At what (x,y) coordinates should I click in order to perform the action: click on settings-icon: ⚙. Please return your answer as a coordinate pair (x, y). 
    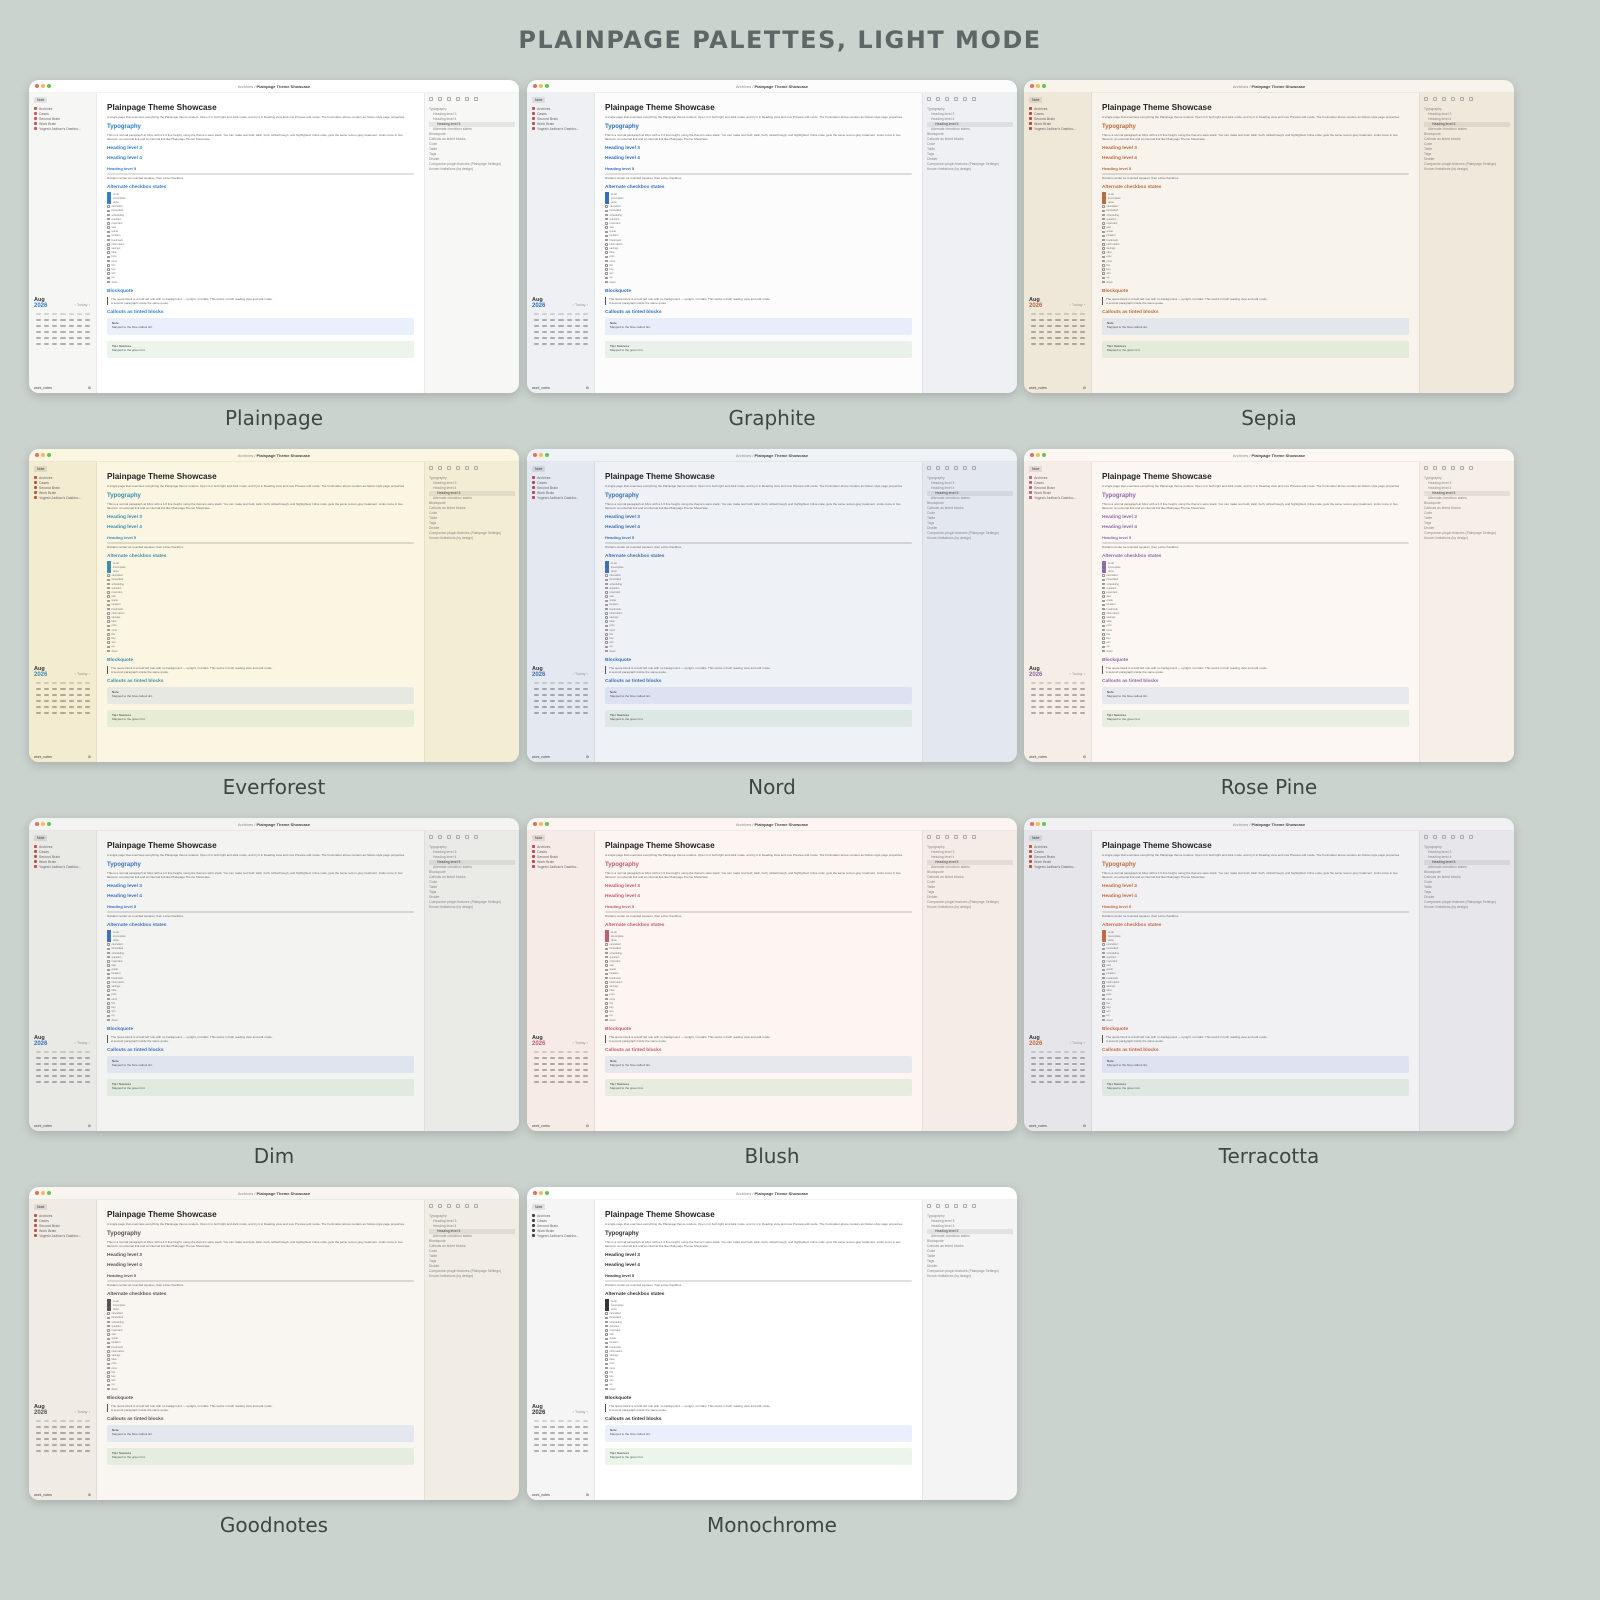
    Looking at the image, I should click on (89, 1126).